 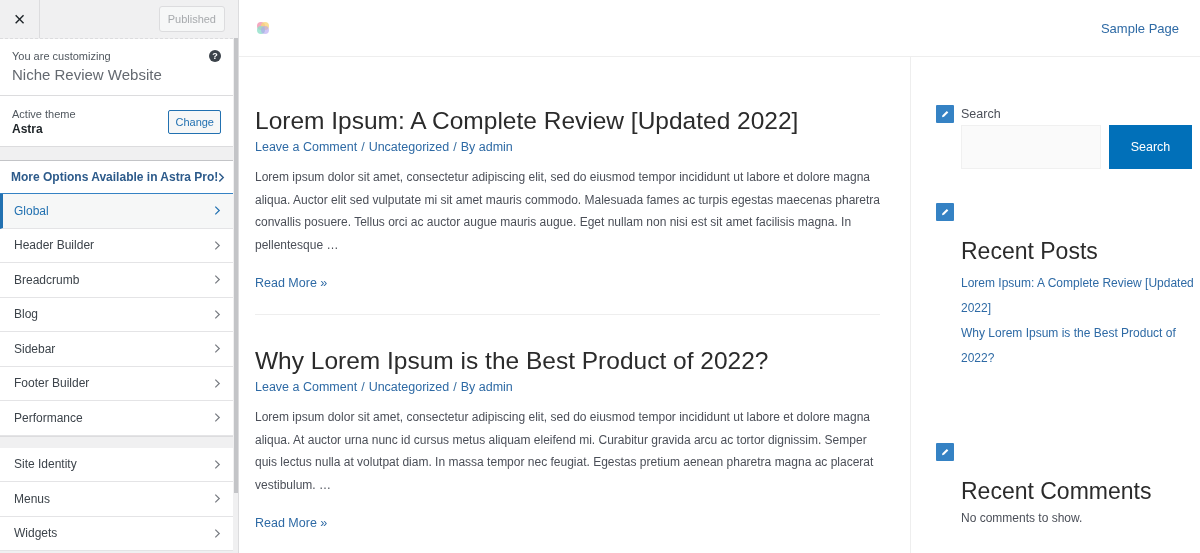 What do you see at coordinates (215, 56) in the screenshot?
I see `help-icon: ?` at bounding box center [215, 56].